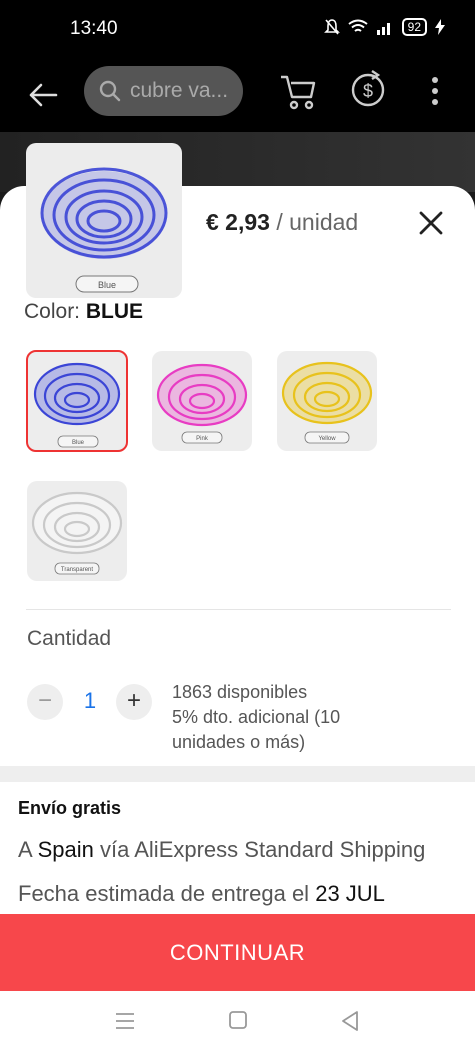  What do you see at coordinates (77, 401) in the screenshot?
I see `color-option-blue: Blue` at bounding box center [77, 401].